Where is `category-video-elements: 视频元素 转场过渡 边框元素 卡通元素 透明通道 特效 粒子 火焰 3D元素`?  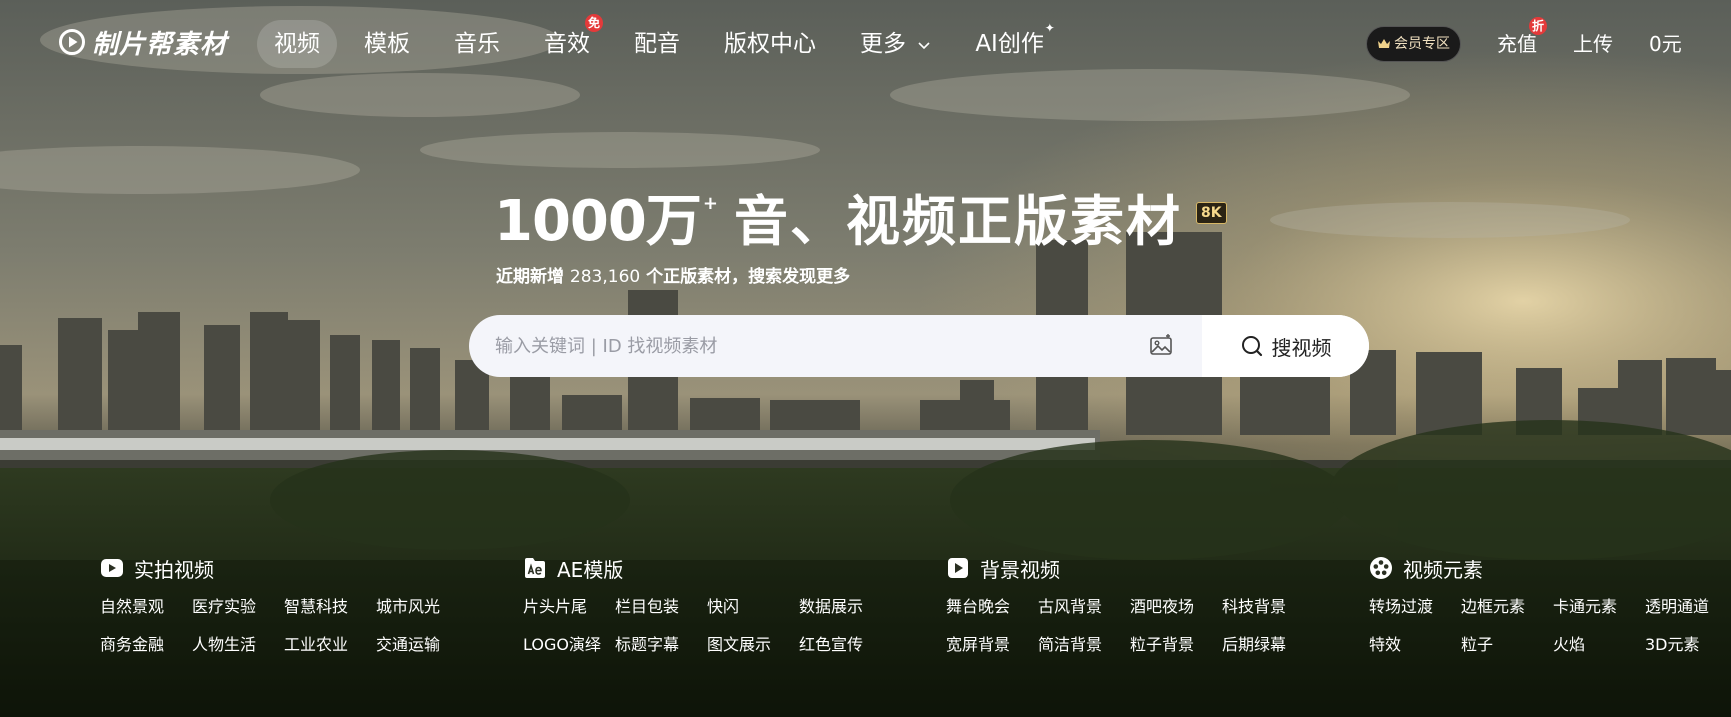
category-video-elements: 视频元素 转场过渡 边框元素 卡通元素 透明通道 特效 粒子 火焰 3D元素 is located at coordinates (1550, 604).